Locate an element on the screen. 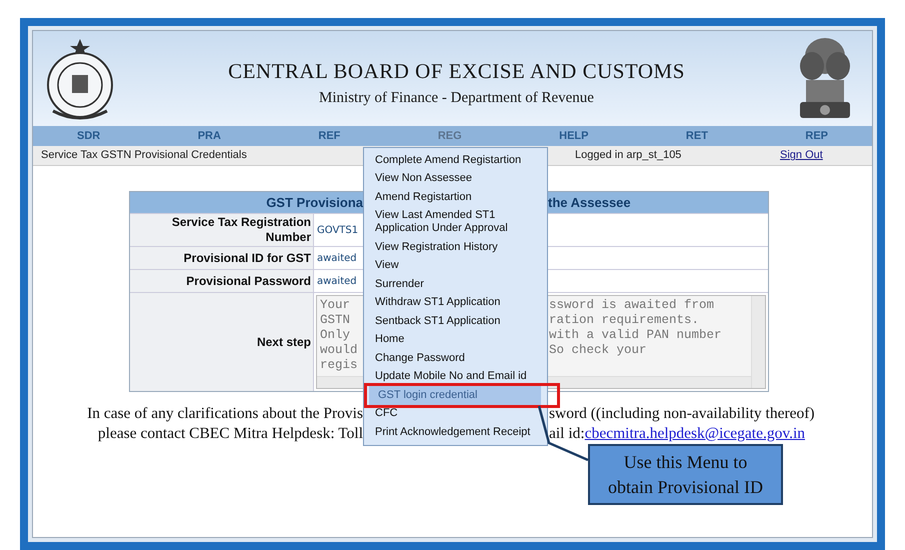 The image size is (905, 550). textarea-line: So check your is located at coordinates (598, 350).